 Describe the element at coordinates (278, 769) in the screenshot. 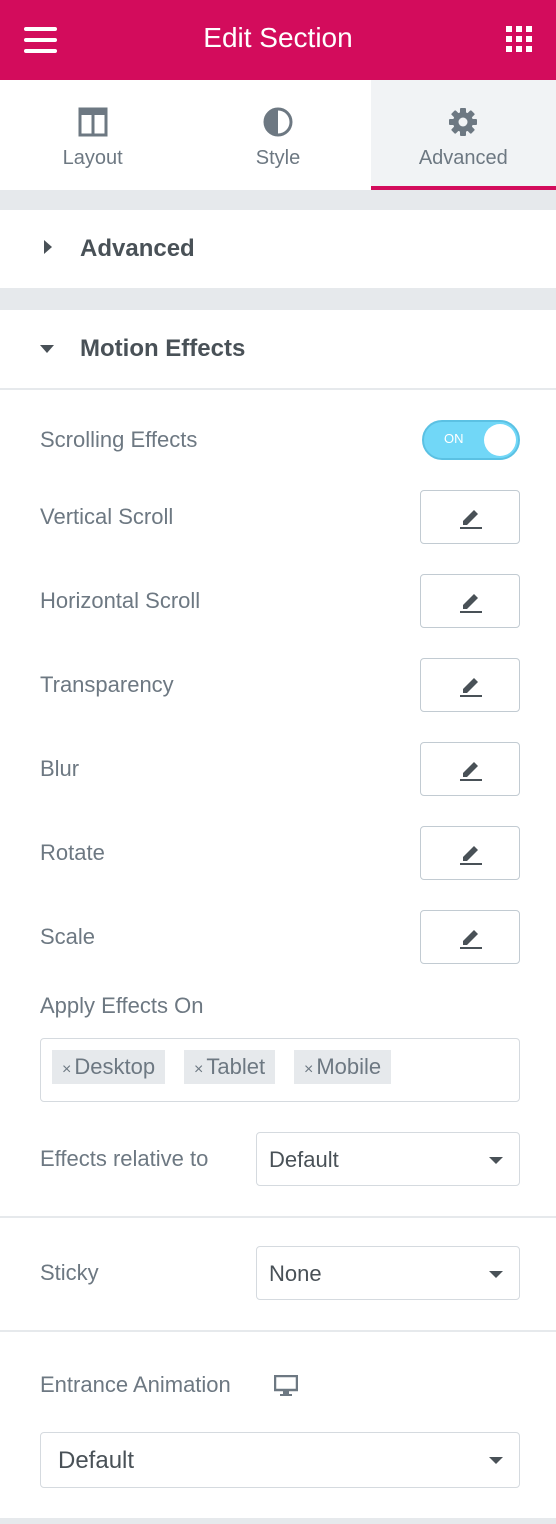

I see `blur-row: Blur` at that location.